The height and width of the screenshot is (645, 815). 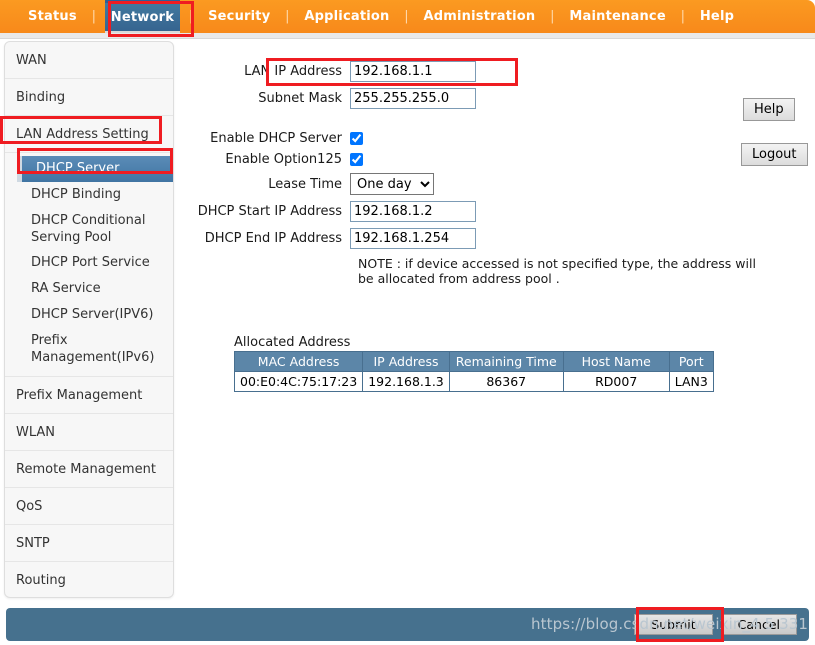 I want to click on sidebar-item-dhcp-conditional-serving-pool: DHCP Conditional Serving Pool, so click(x=89, y=229).